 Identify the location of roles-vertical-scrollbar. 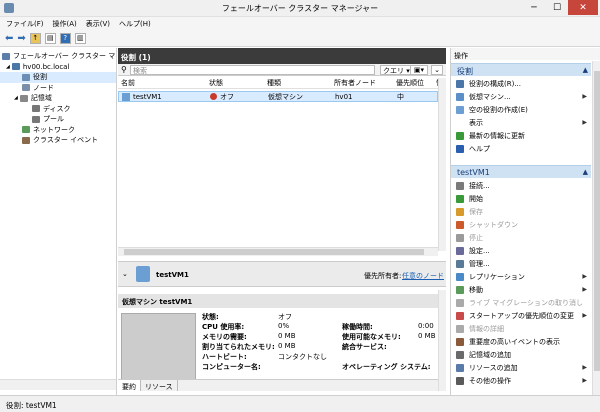
(442, 164).